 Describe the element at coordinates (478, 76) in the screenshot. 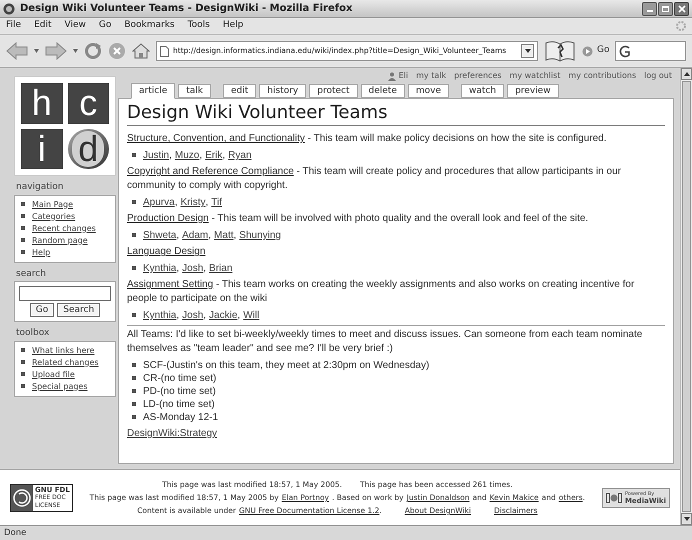

I see `personal-link: preferences` at that location.